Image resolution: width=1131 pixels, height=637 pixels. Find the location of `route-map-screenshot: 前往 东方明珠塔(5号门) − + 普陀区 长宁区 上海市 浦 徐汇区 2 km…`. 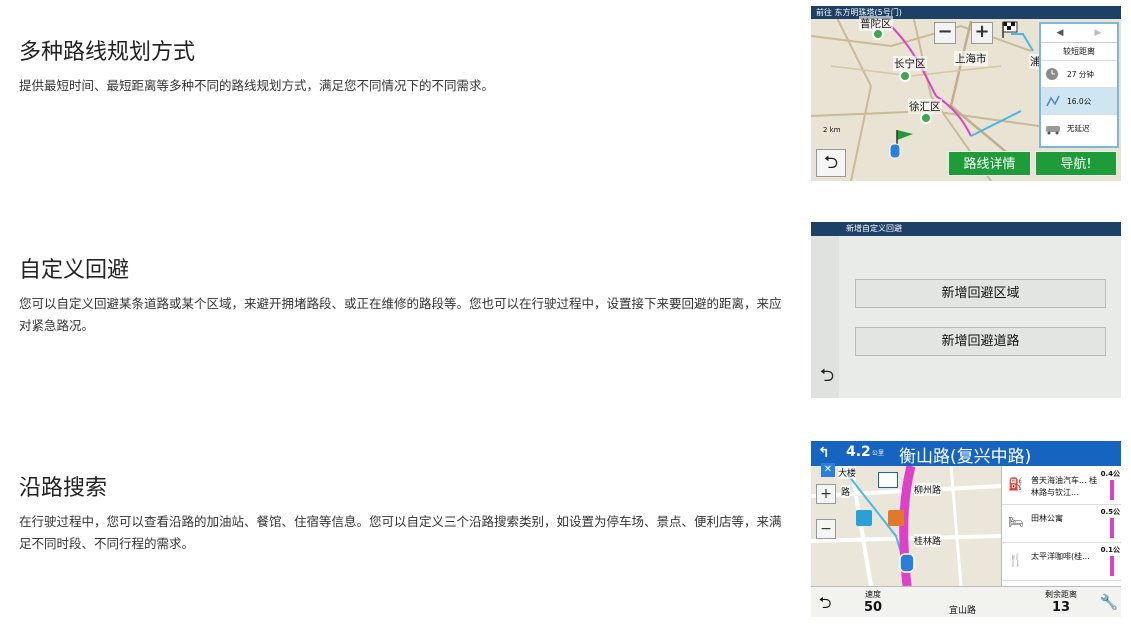

route-map-screenshot: 前往 东方明珠塔(5号门) − + 普陀区 长宁区 上海市 浦 徐汇区 2 km… is located at coordinates (966, 93).